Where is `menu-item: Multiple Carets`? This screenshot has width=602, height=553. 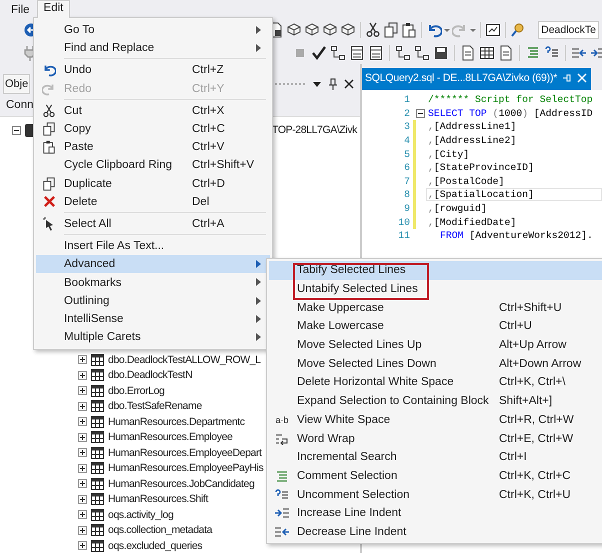
menu-item: Multiple Carets is located at coordinates (153, 337).